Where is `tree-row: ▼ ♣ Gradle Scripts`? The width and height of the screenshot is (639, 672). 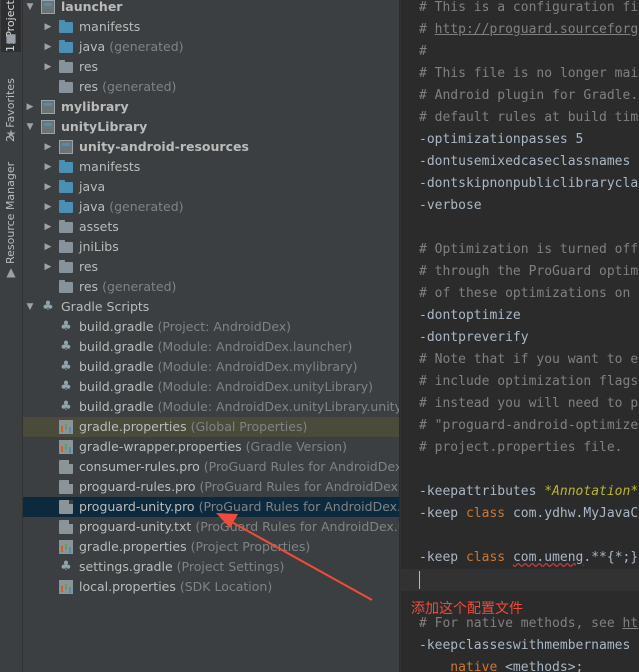
tree-row: ▼ ♣ Gradle Scripts is located at coordinates (211, 307).